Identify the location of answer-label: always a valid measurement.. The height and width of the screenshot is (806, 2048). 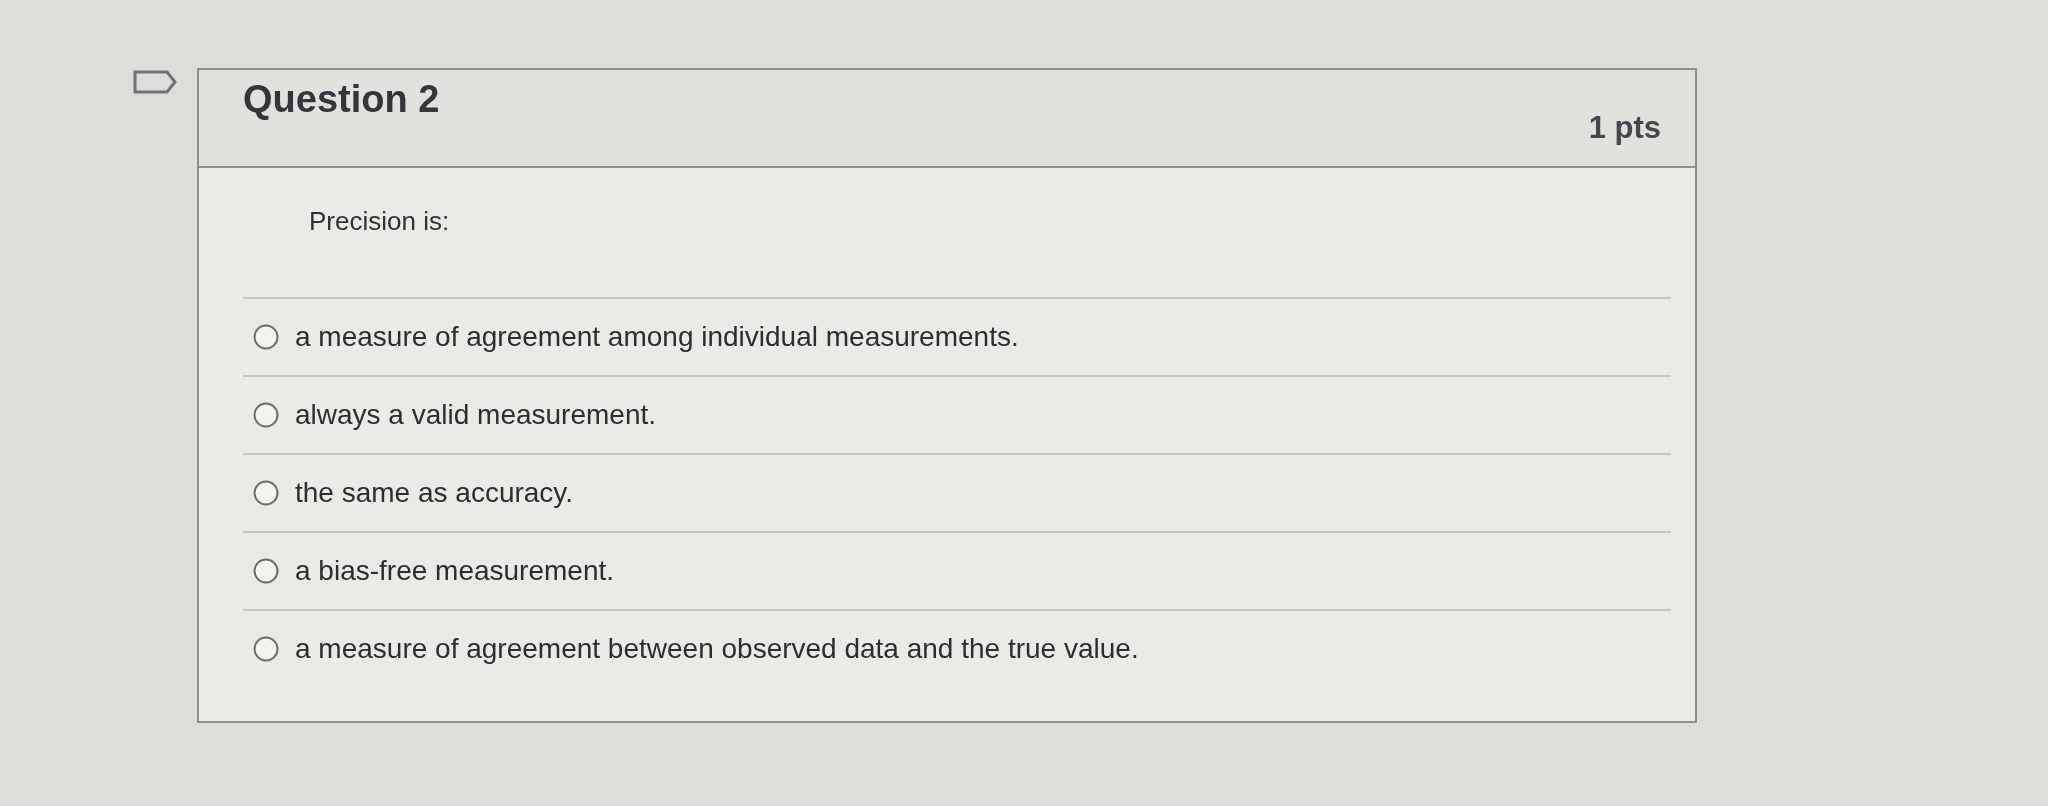
(476, 415).